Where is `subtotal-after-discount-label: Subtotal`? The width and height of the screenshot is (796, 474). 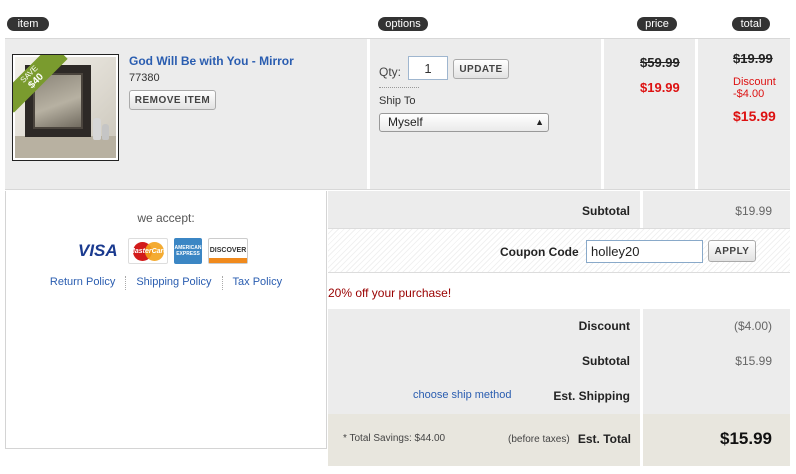 subtotal-after-discount-label: Subtotal is located at coordinates (606, 361).